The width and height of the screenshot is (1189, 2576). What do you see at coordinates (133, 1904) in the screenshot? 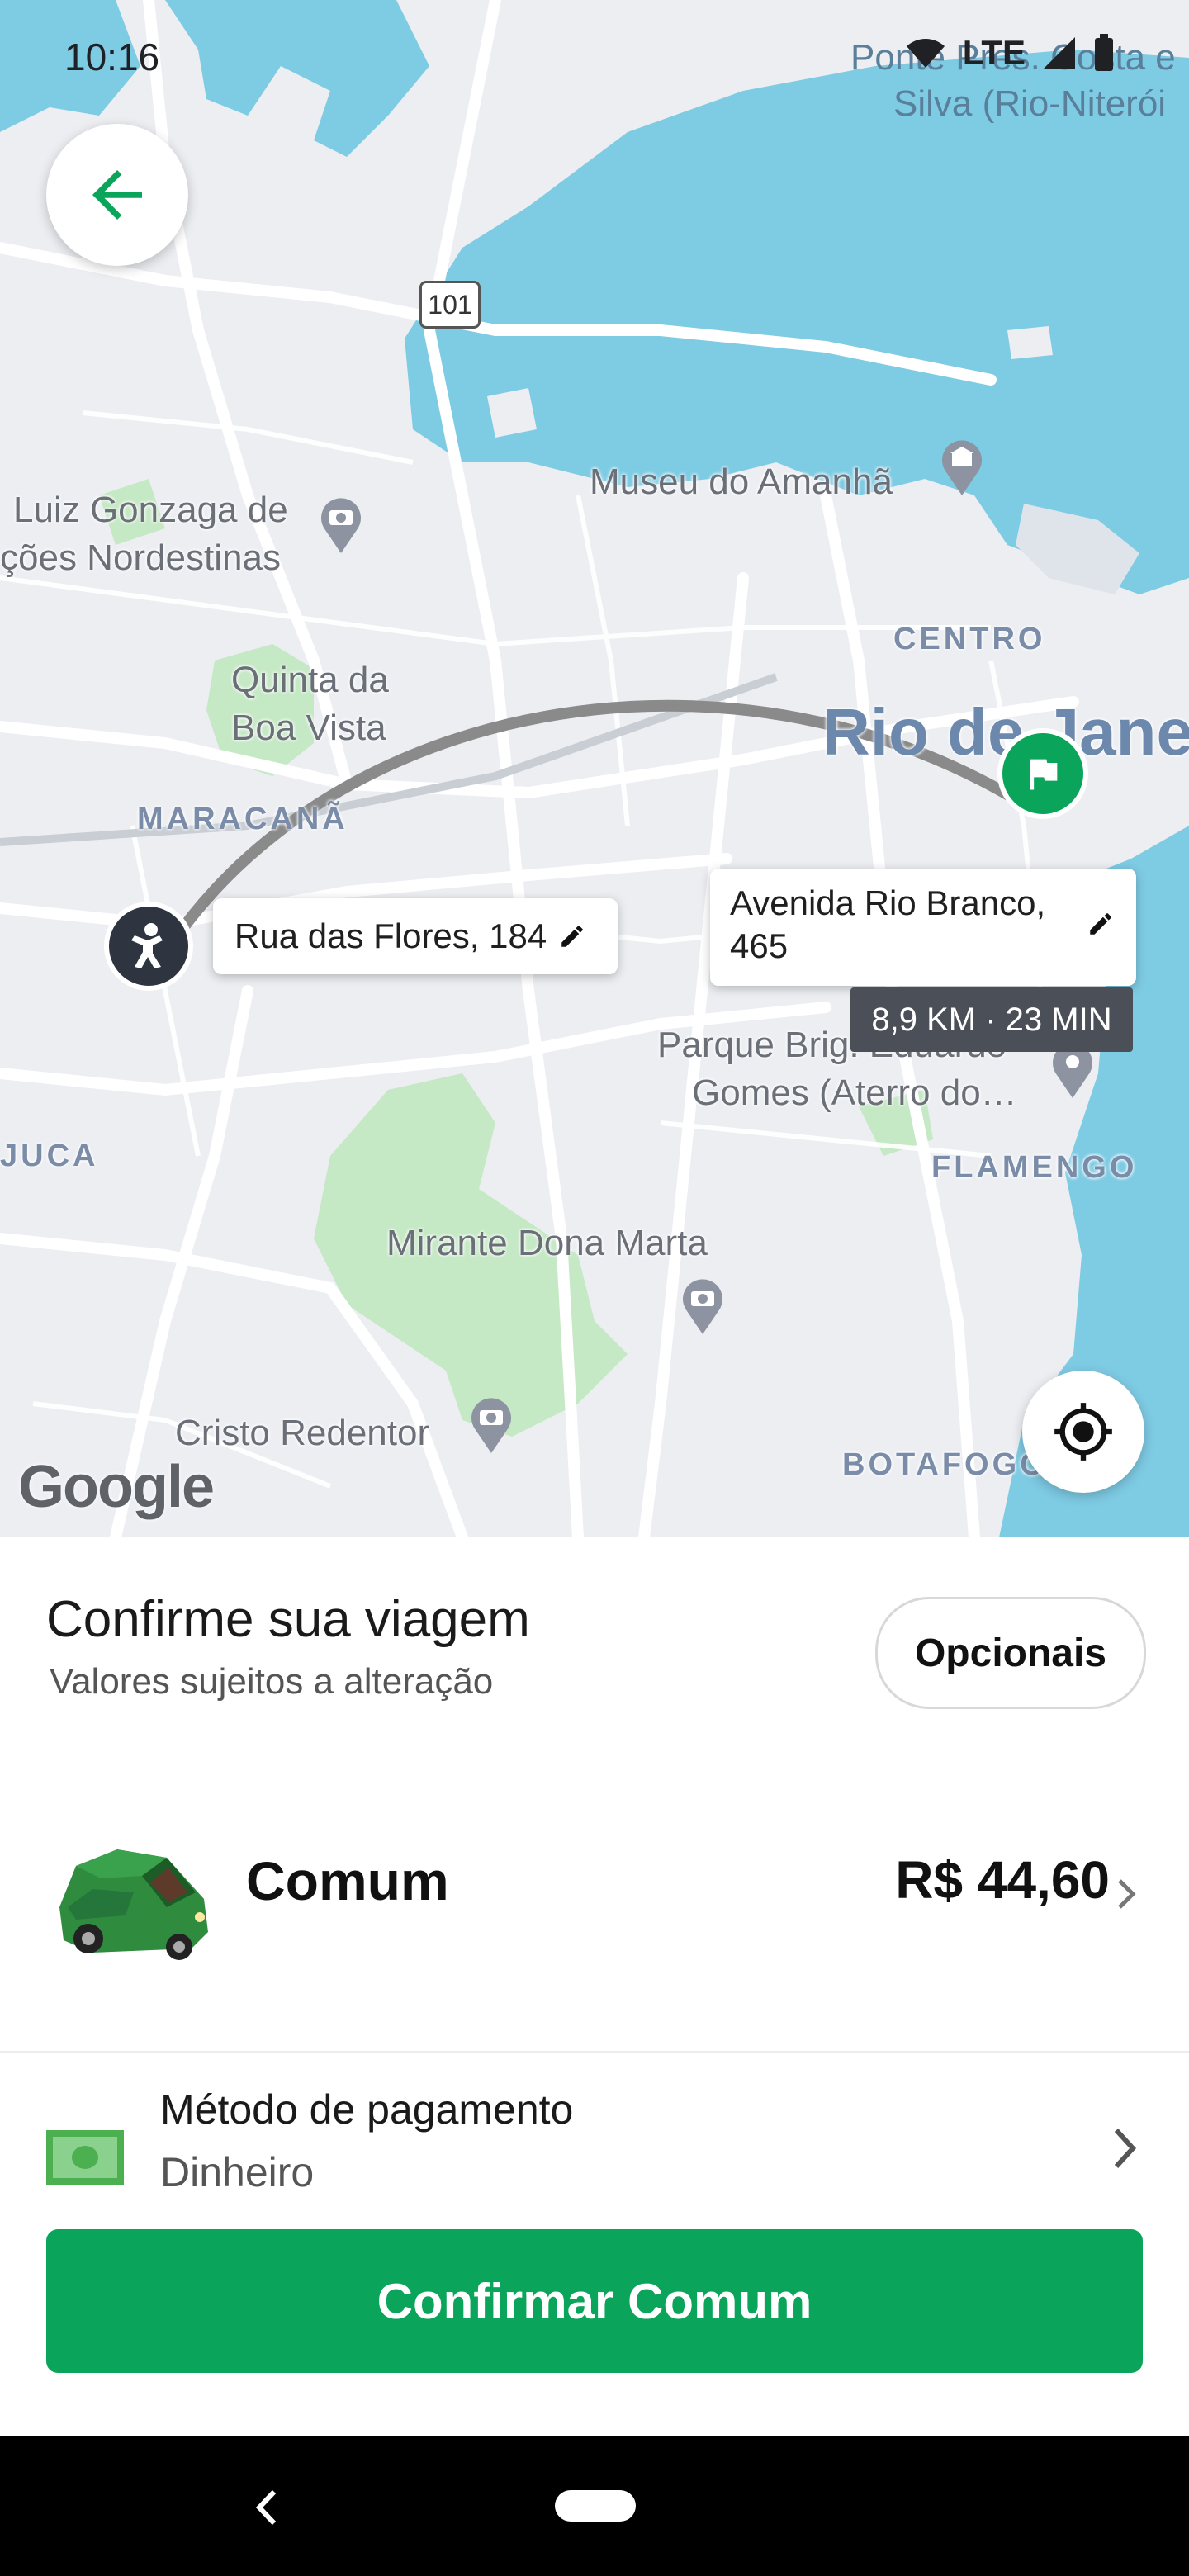
I see `car-icon` at bounding box center [133, 1904].